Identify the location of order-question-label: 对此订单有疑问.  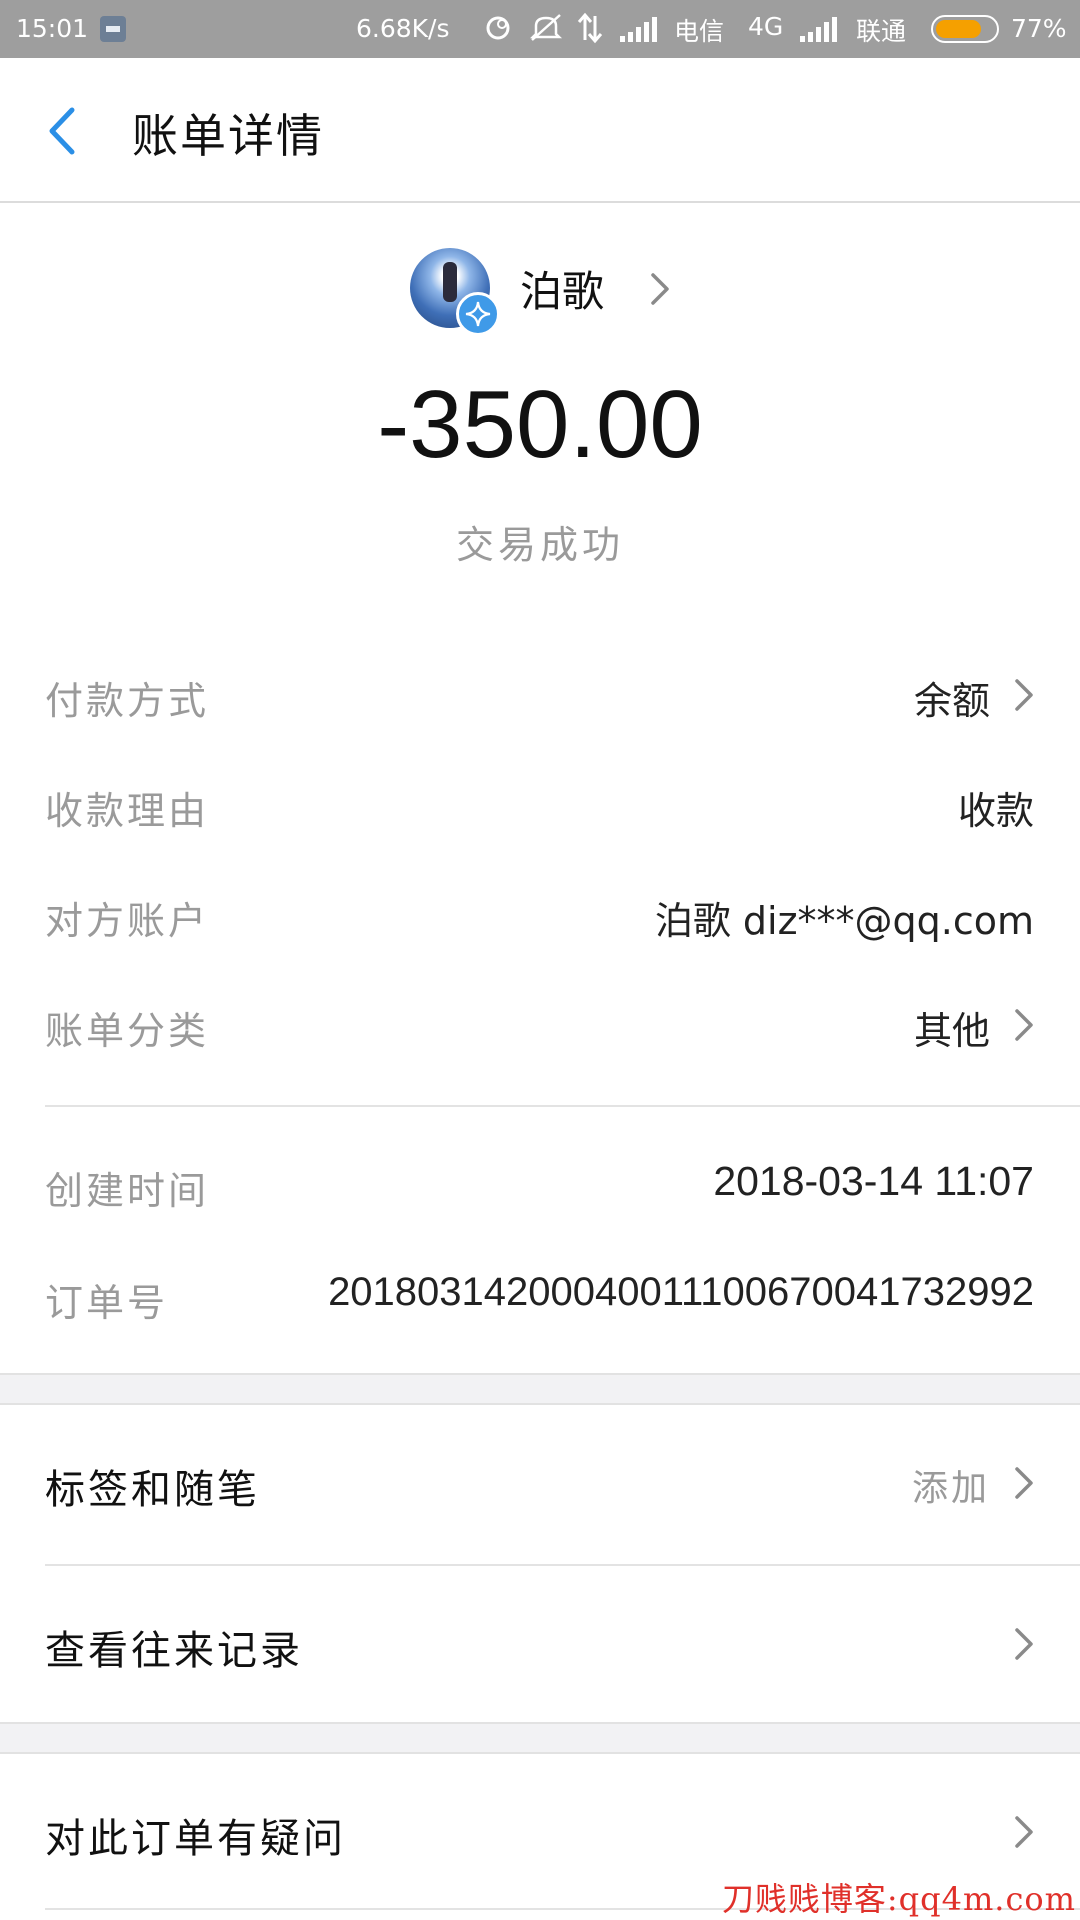
(195, 1839).